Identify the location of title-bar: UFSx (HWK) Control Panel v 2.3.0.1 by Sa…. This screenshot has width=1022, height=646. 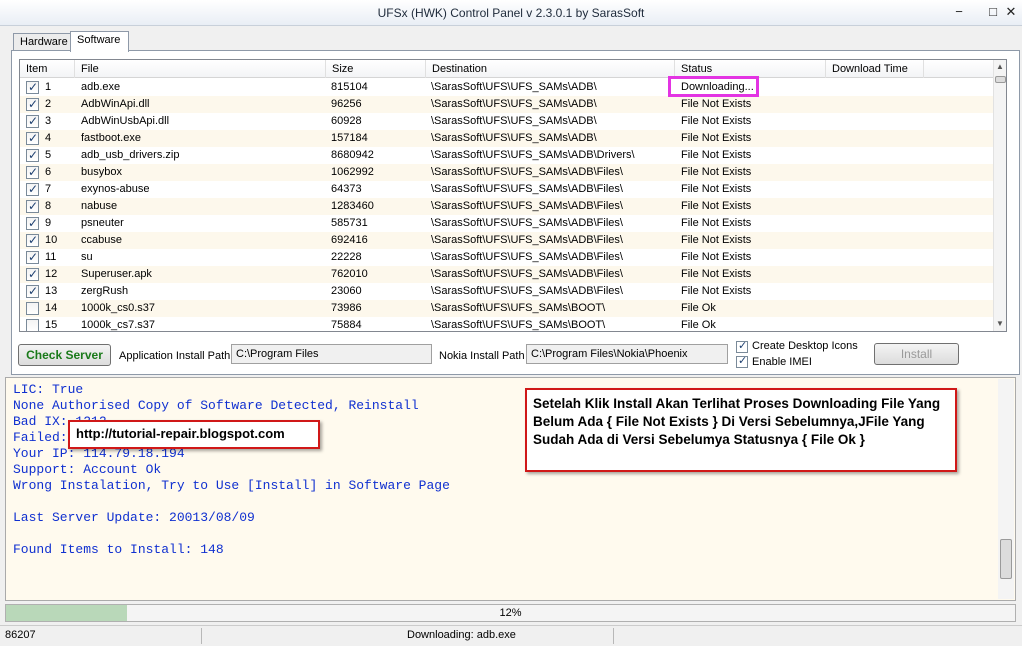
(511, 13).